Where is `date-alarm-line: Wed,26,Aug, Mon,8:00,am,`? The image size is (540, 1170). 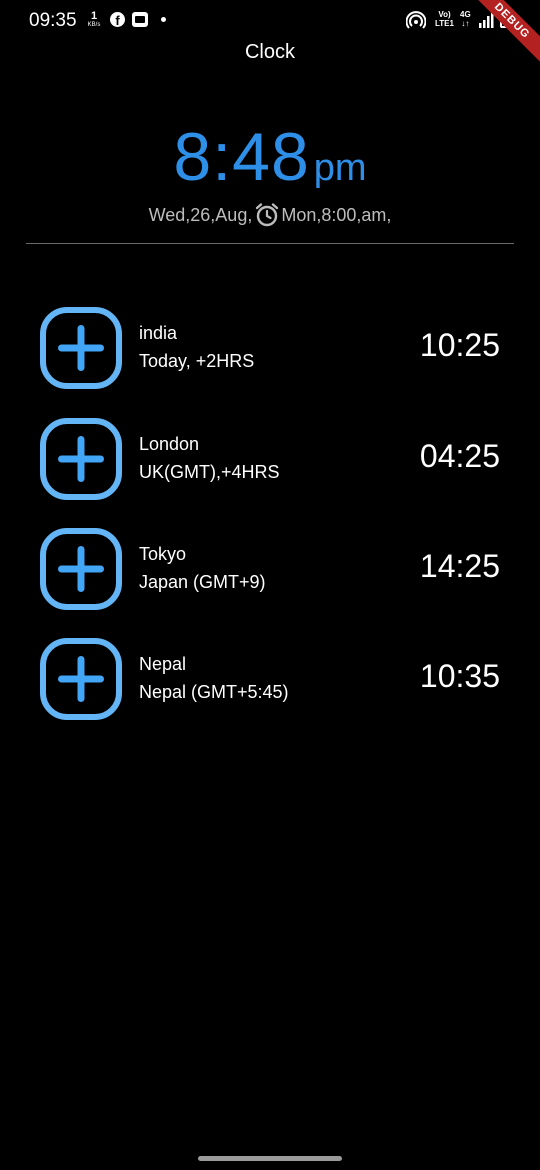
date-alarm-line: Wed,26,Aug, Mon,8:00,am, is located at coordinates (270, 215).